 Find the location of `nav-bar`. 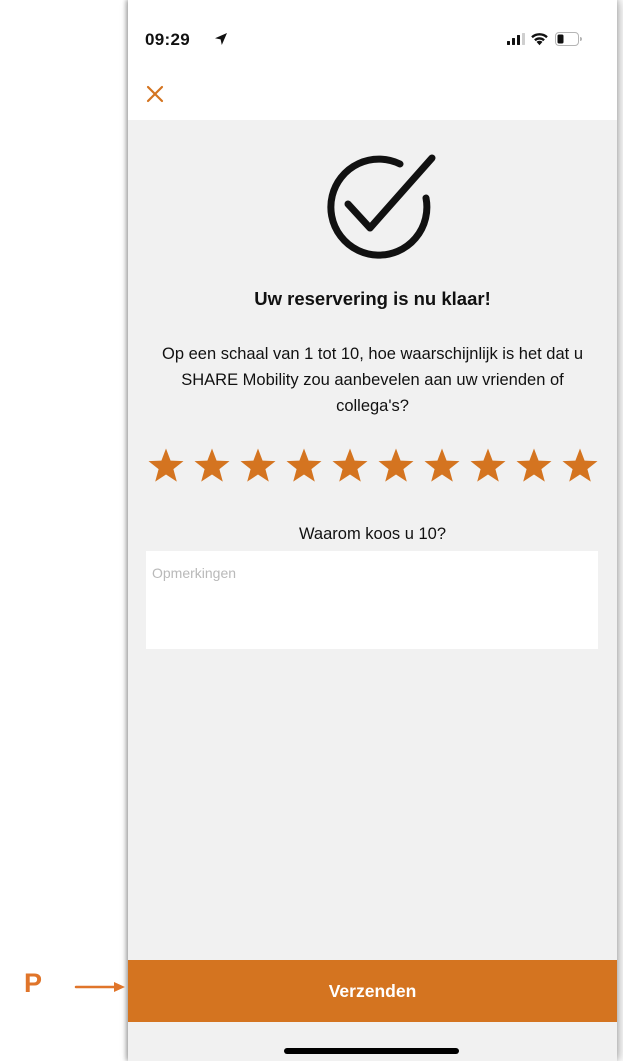

nav-bar is located at coordinates (372, 94).